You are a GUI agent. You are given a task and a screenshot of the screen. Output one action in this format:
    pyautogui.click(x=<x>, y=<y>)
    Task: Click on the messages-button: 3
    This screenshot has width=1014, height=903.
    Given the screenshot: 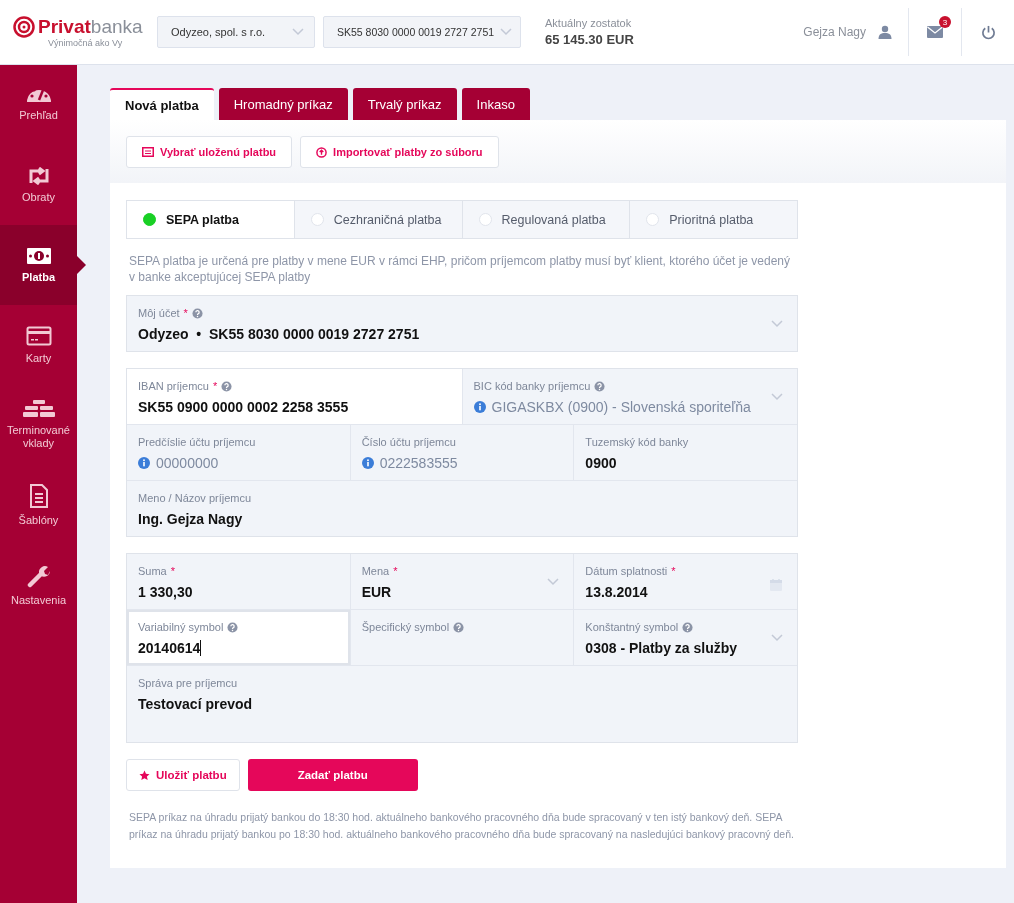 What is the action you would take?
    pyautogui.click(x=934, y=32)
    